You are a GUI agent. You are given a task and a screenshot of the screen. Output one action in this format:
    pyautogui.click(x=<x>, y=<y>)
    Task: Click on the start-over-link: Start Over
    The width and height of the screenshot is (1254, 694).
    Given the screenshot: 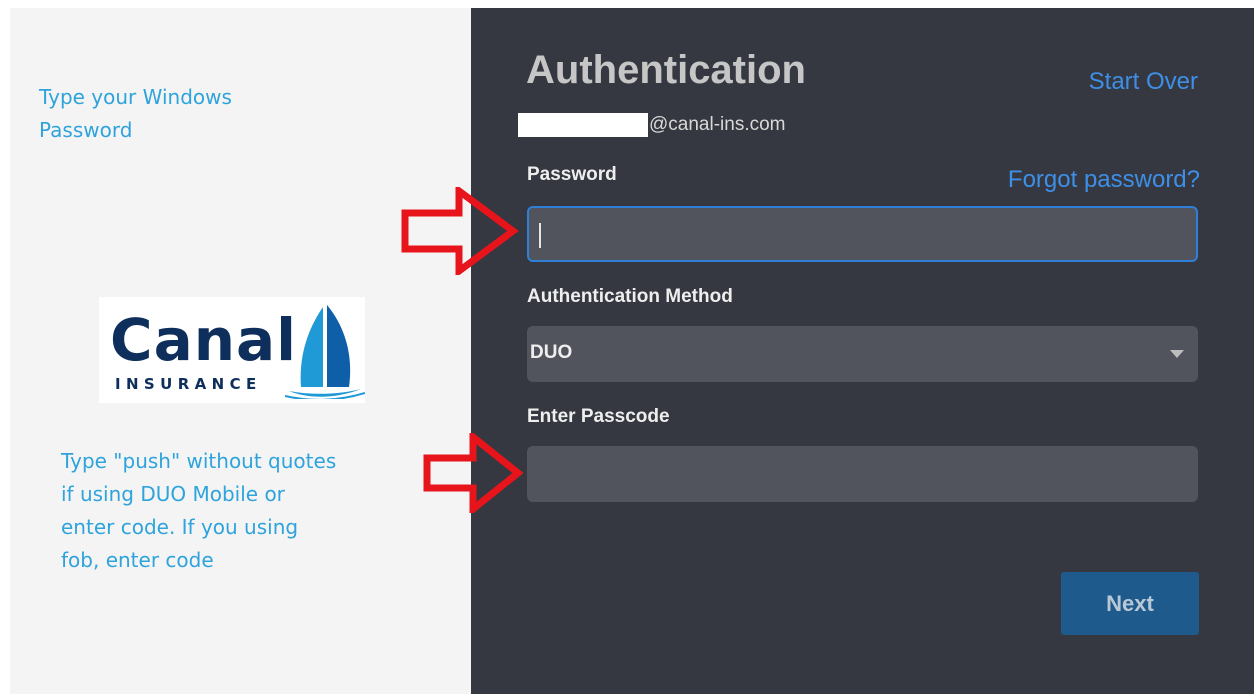 What is the action you would take?
    pyautogui.click(x=1143, y=82)
    